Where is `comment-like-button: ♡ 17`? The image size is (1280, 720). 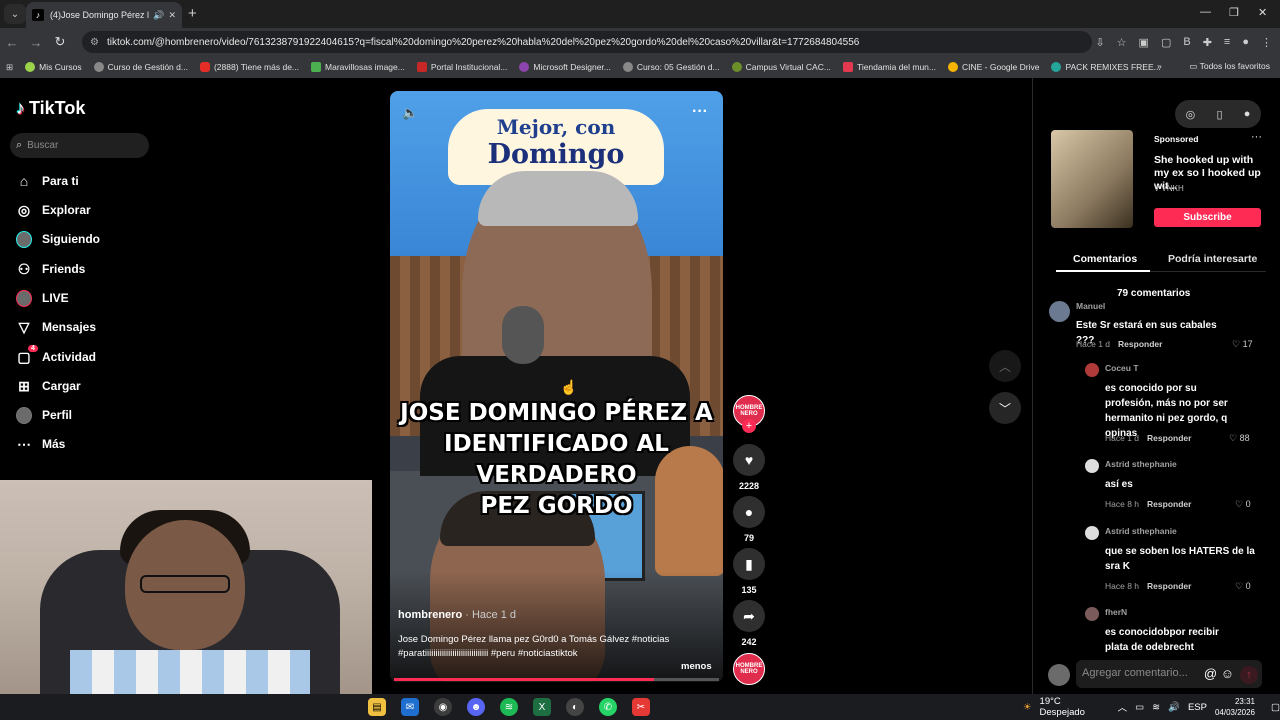 comment-like-button: ♡ 17 is located at coordinates (1242, 344).